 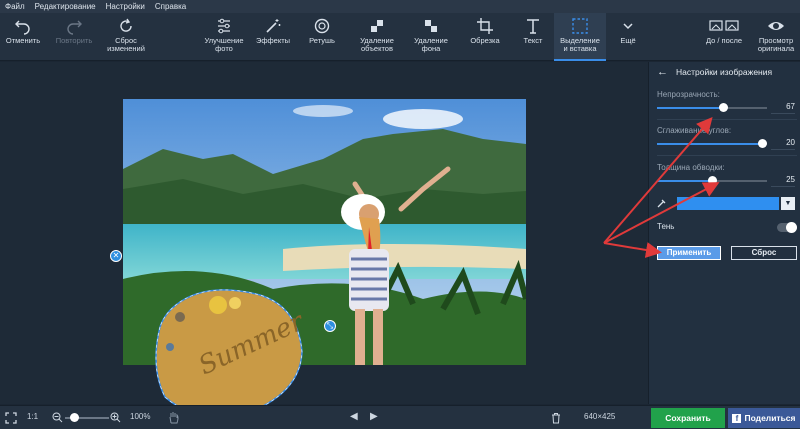 What do you see at coordinates (764, 253) in the screenshot?
I see `reset-button: Сброс` at bounding box center [764, 253].